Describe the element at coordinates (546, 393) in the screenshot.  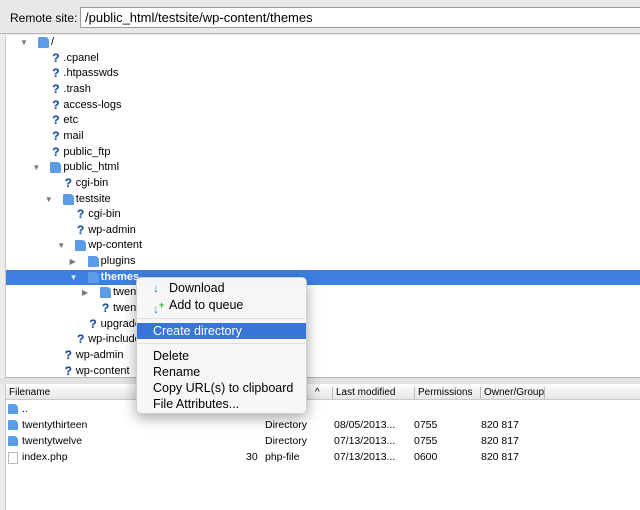
I see `column-divider` at that location.